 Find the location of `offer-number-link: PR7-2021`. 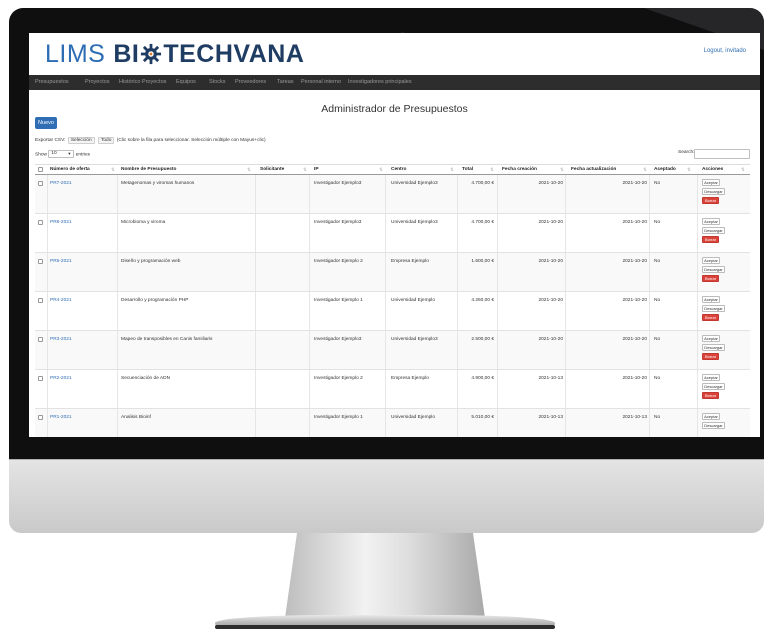

offer-number-link: PR7-2021 is located at coordinates (61, 183).